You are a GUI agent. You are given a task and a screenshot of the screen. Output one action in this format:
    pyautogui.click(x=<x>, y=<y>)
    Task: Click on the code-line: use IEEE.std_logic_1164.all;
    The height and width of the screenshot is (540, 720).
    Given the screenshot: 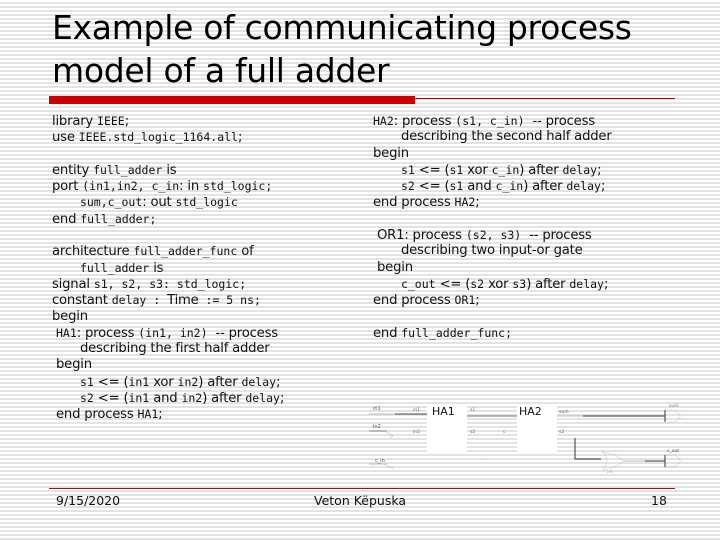 What is the action you would take?
    pyautogui.click(x=168, y=137)
    